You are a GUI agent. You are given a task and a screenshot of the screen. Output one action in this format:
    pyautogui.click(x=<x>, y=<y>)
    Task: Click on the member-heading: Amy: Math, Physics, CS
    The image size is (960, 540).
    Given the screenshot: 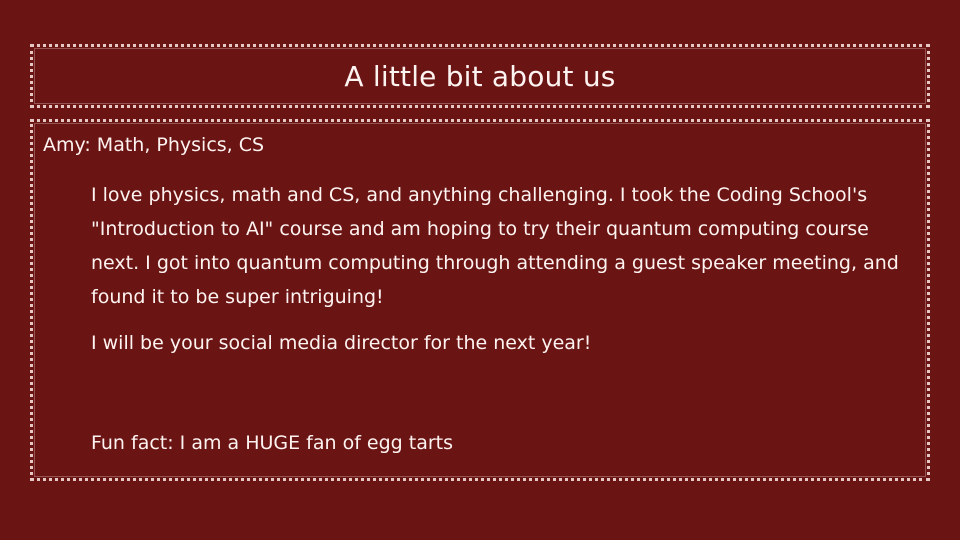 What is the action you would take?
    pyautogui.click(x=154, y=145)
    